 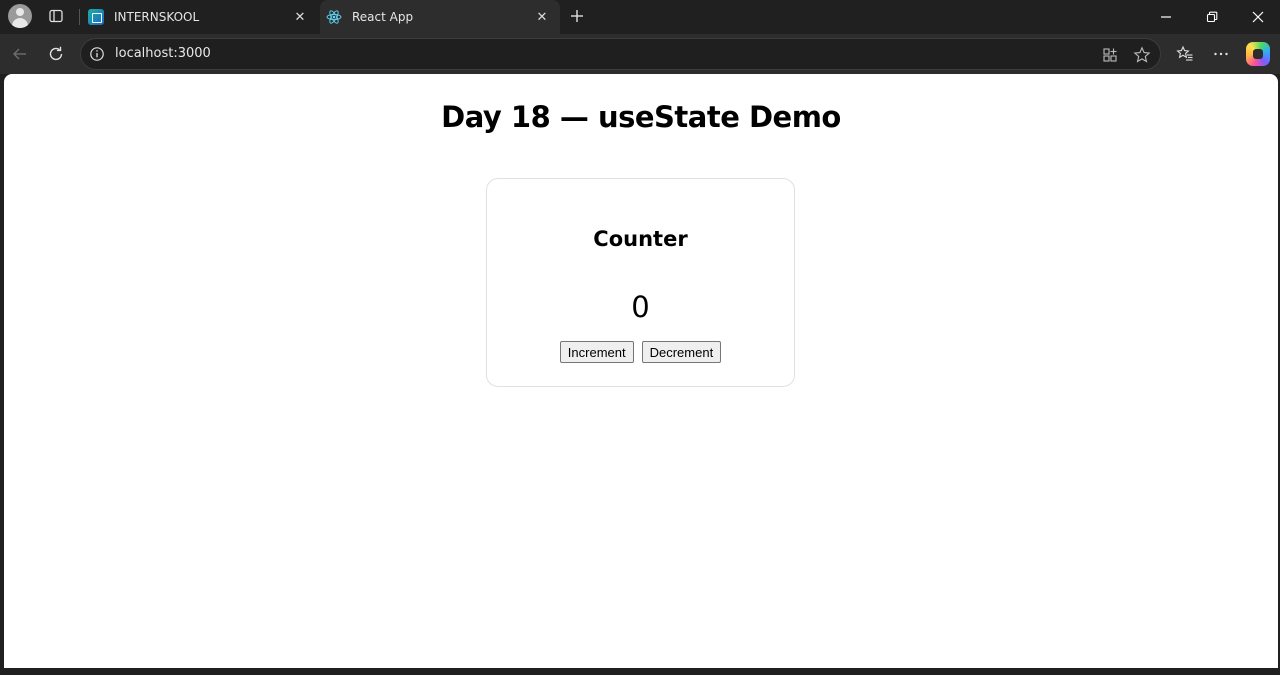 I want to click on app-available-icon, so click(x=1110, y=55).